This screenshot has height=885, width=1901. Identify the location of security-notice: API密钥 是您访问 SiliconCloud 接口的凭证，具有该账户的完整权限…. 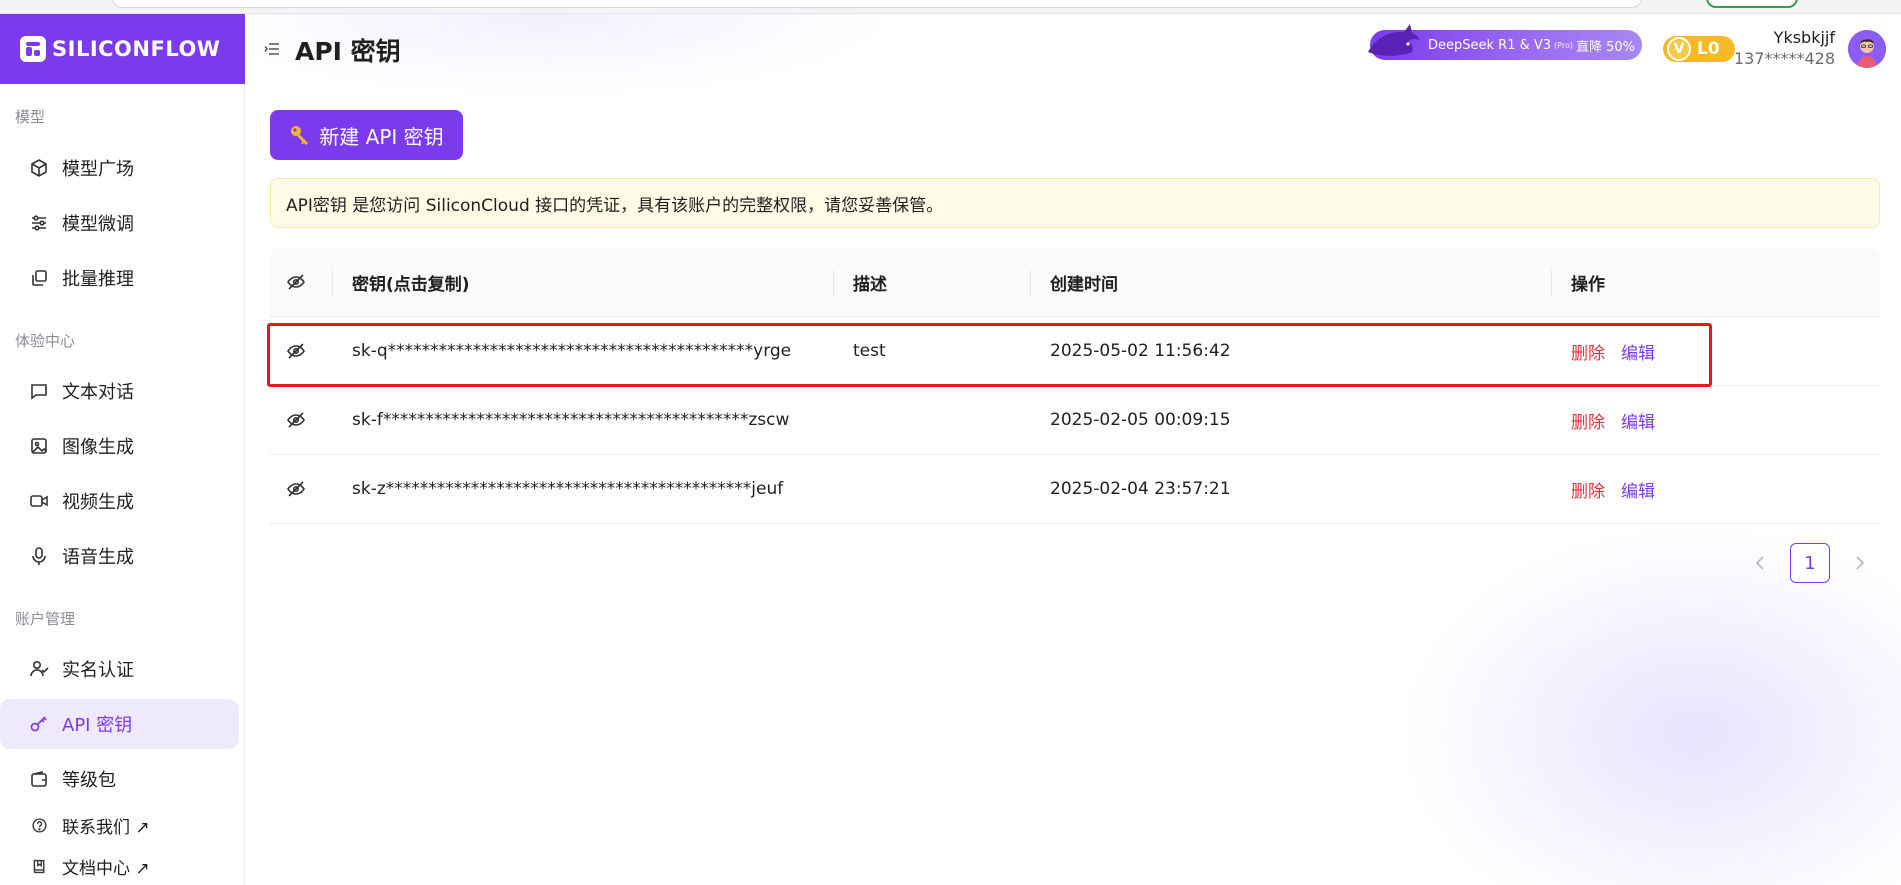
(1075, 203).